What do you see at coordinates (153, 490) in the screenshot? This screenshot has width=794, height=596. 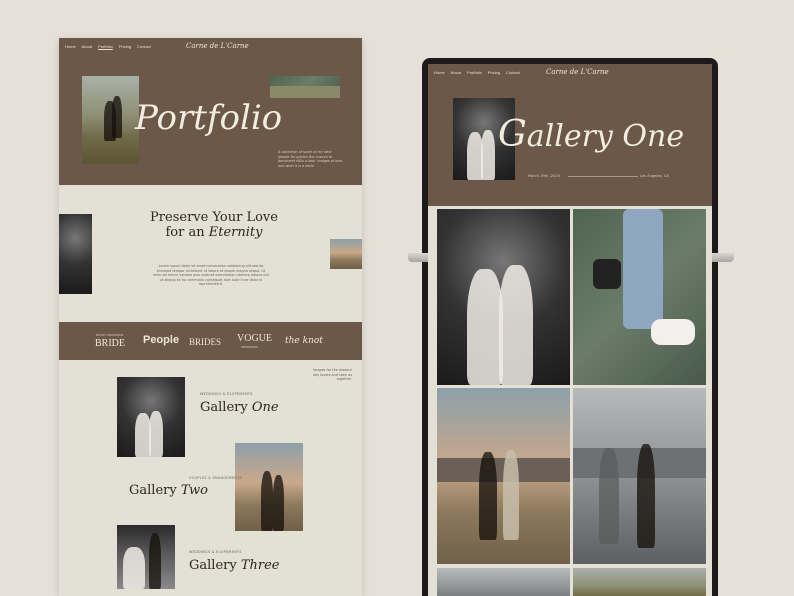 I see `gallery-two-word: Gallery` at bounding box center [153, 490].